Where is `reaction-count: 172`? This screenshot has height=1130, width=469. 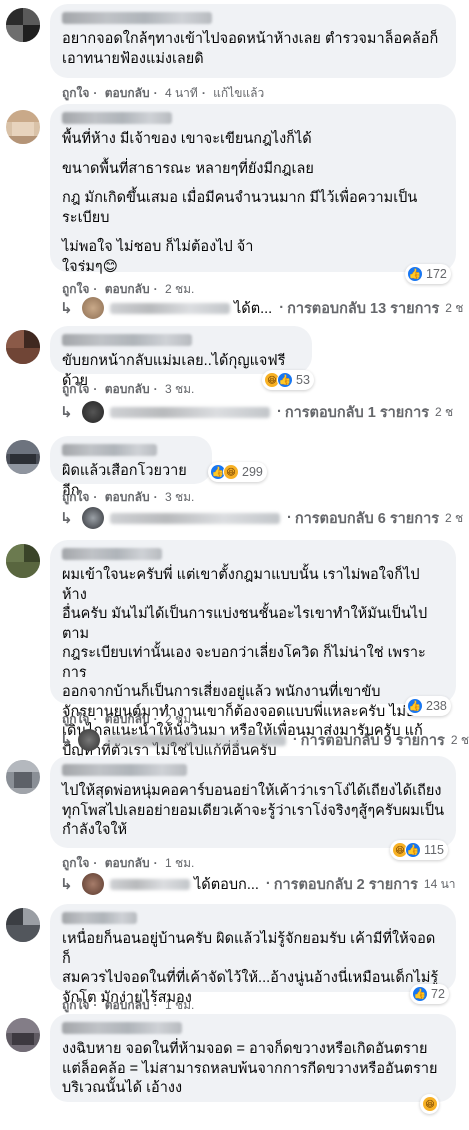 reaction-count: 172 is located at coordinates (436, 274).